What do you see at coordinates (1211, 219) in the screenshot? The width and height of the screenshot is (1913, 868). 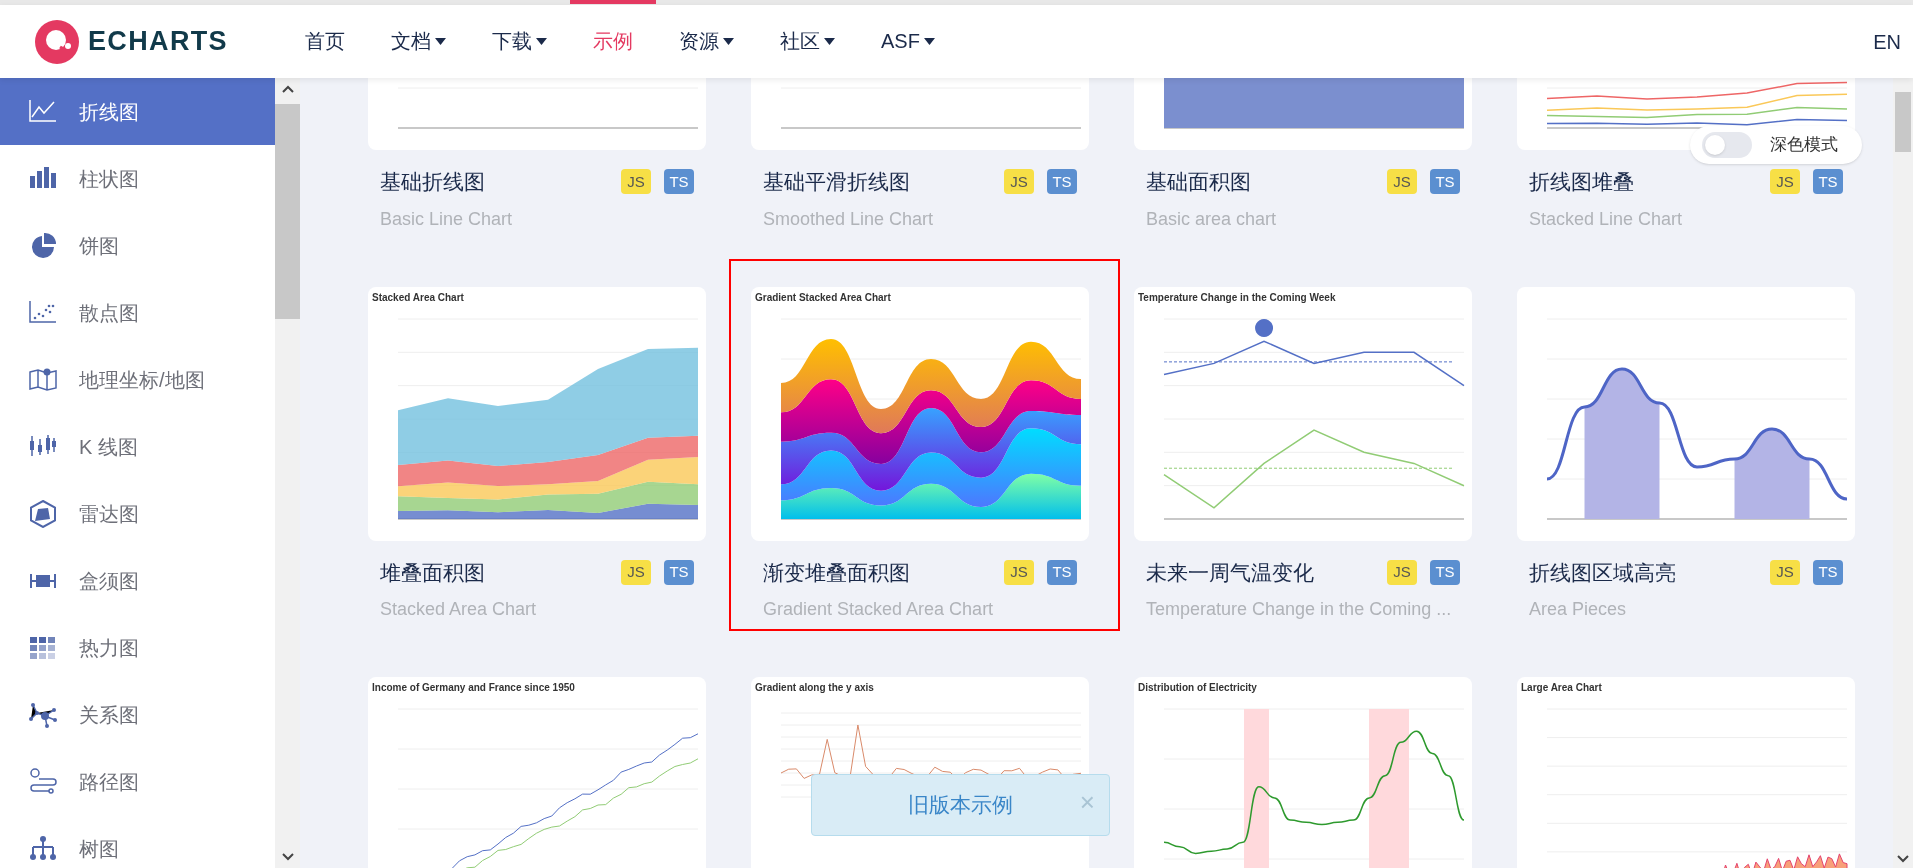 I see `example-subtitle: Basic area chart` at bounding box center [1211, 219].